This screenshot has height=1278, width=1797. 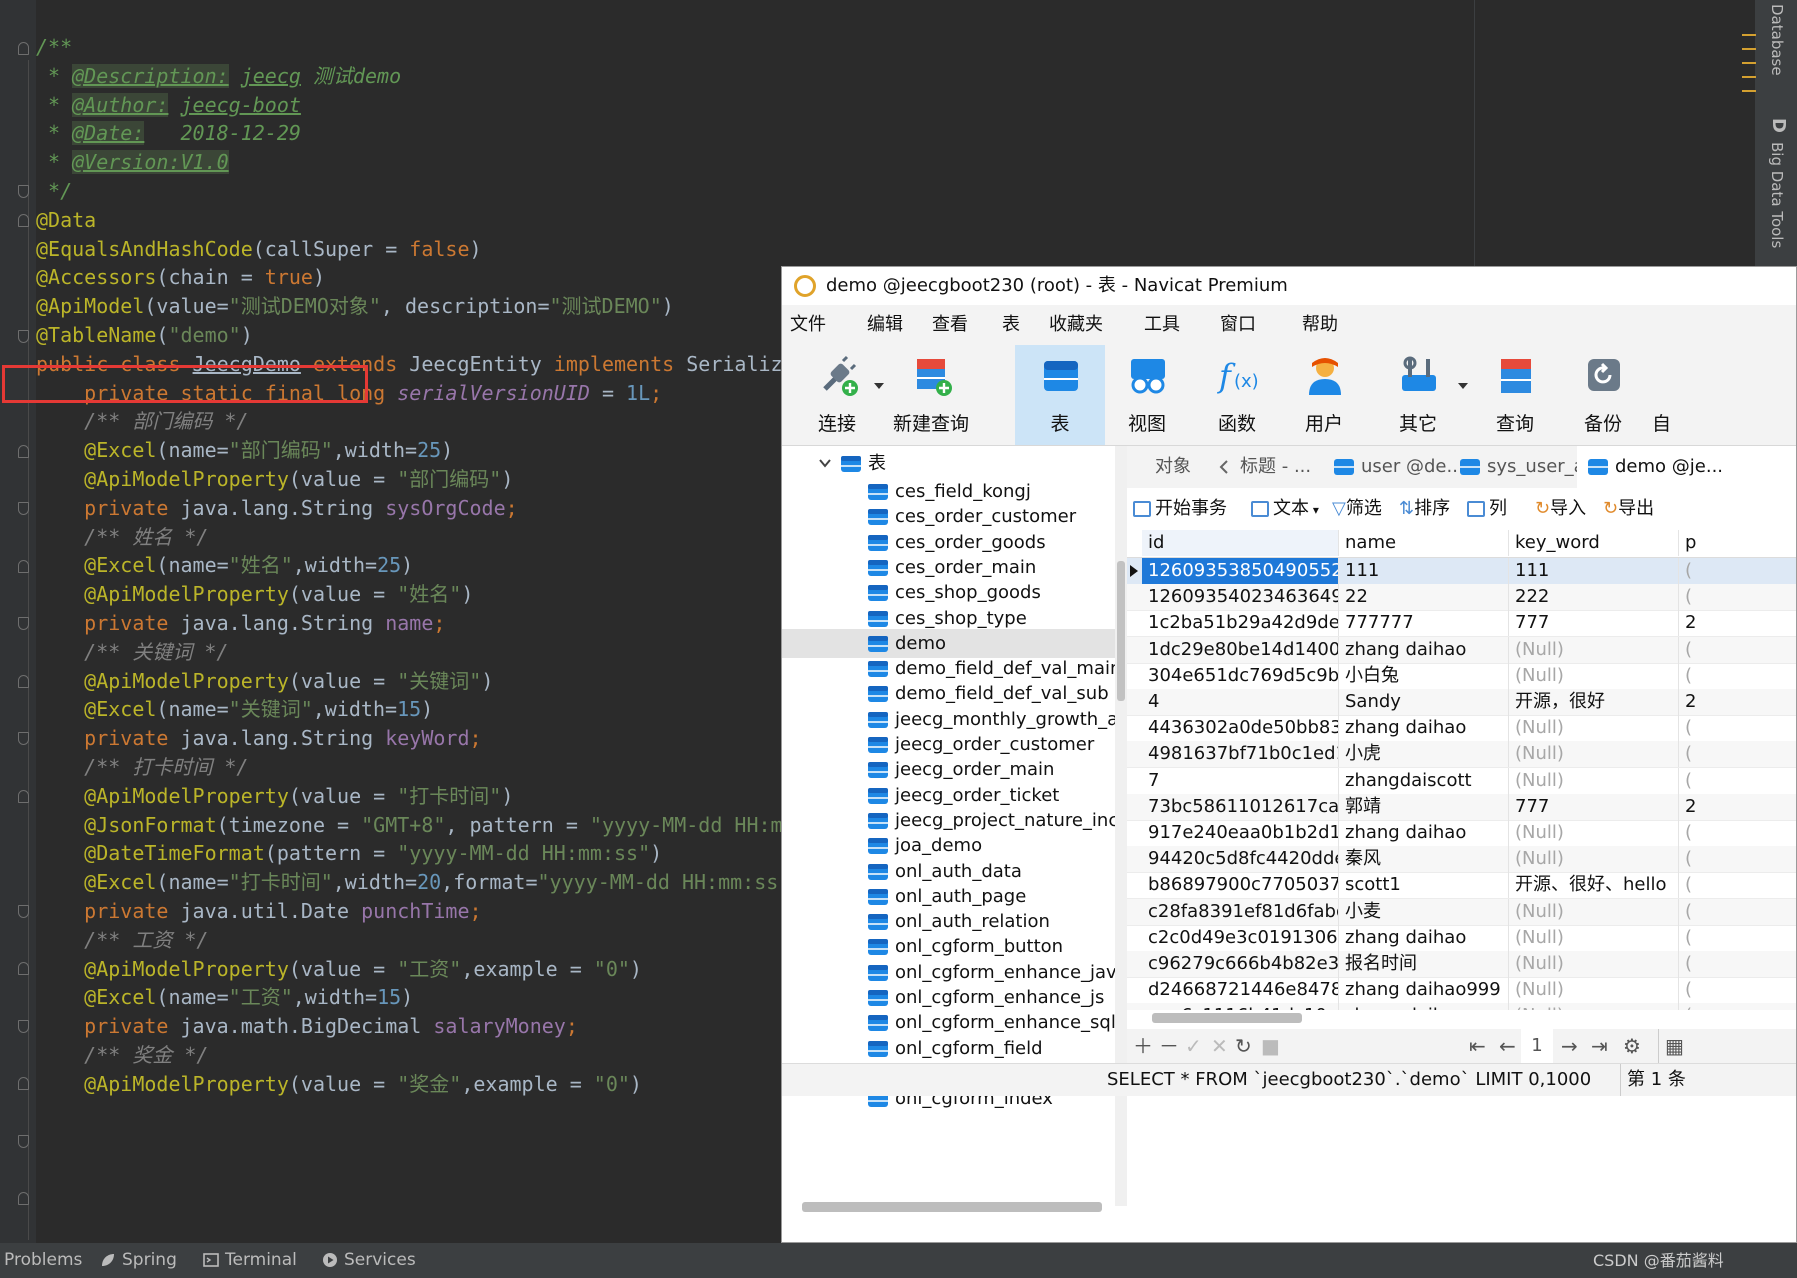 What do you see at coordinates (1238, 325) in the screenshot?
I see `menu-window: 窗口` at bounding box center [1238, 325].